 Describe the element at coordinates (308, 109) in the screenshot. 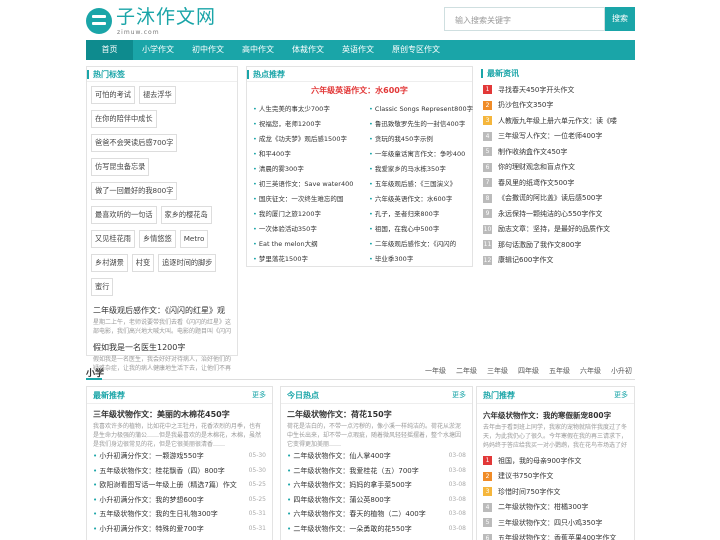

I see `hot-item: 人生完美的事太少700字` at that location.